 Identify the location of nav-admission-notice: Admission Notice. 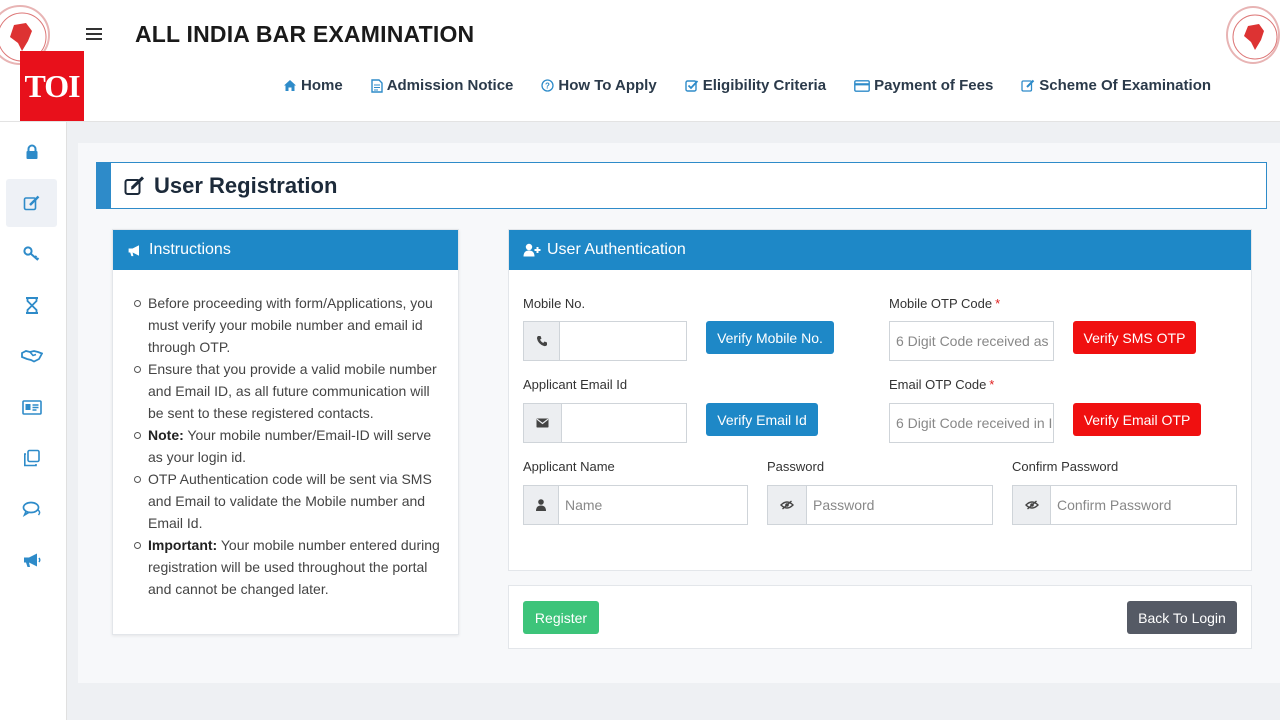
(442, 85).